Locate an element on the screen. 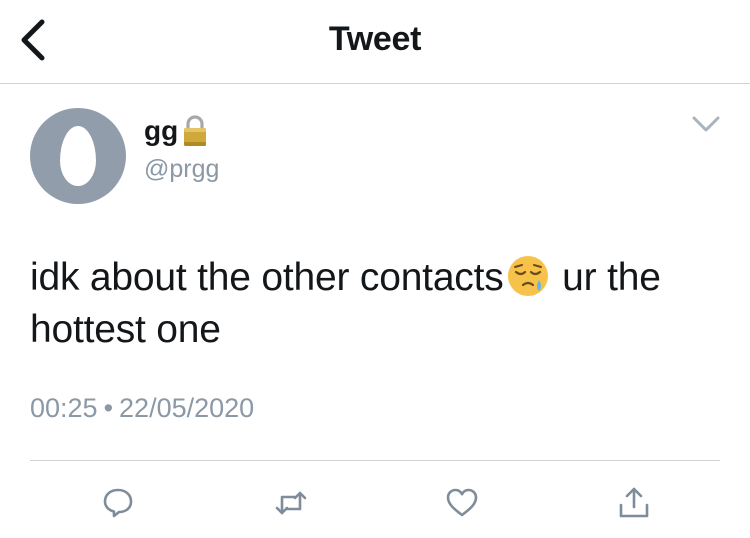 The width and height of the screenshot is (750, 538). share-button is located at coordinates (634, 503).